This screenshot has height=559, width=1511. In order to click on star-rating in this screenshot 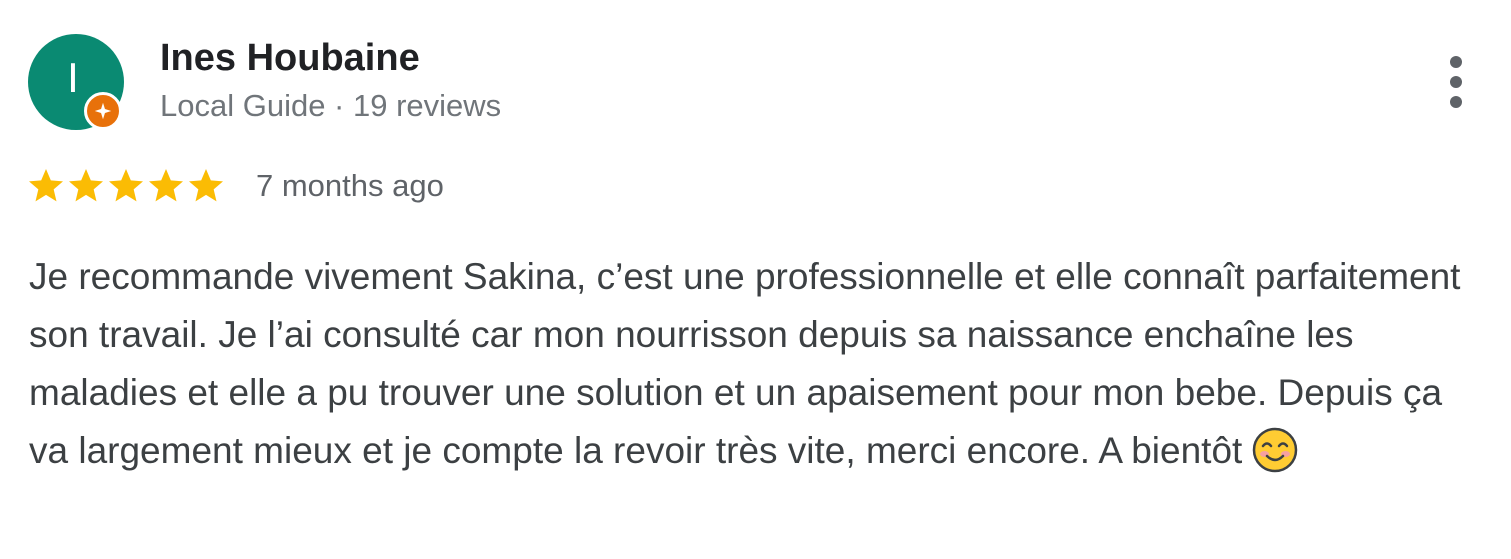, I will do `click(126, 186)`.